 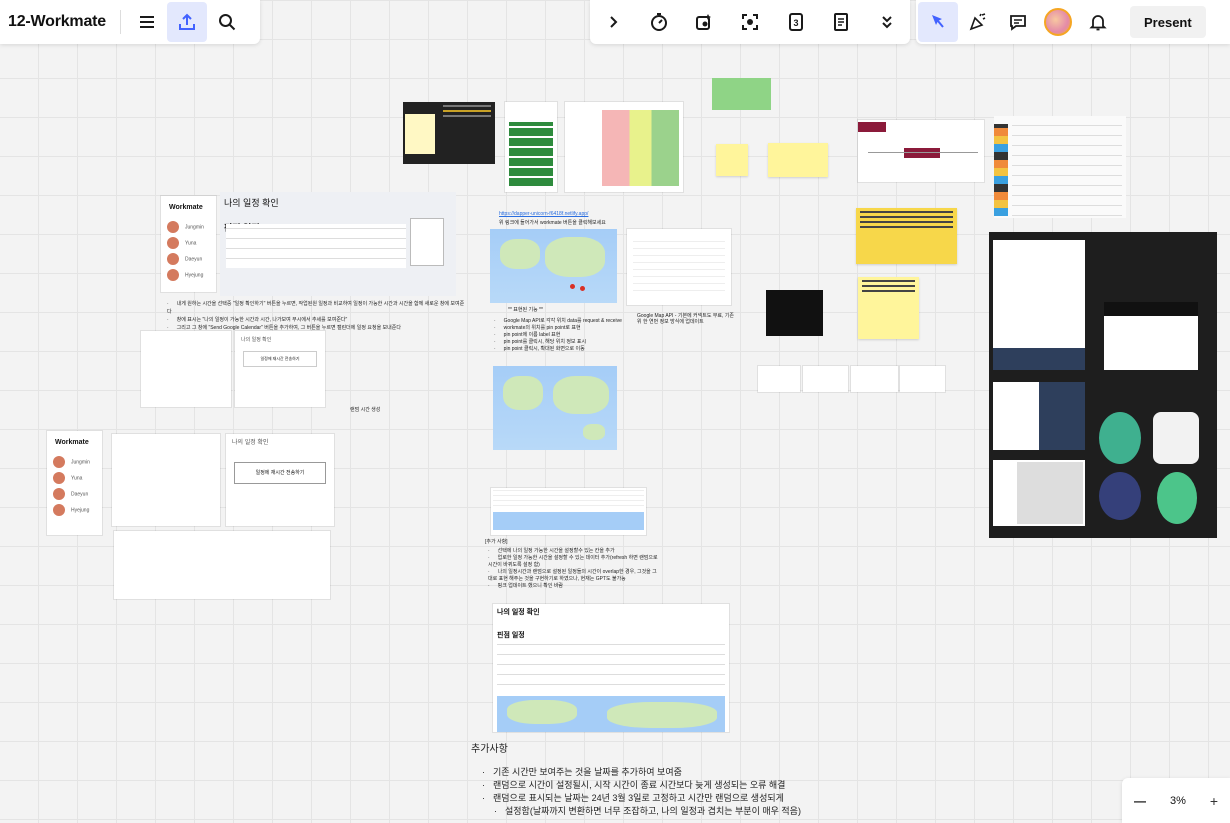 What do you see at coordinates (1001, 170) in the screenshot?
I see `color-legend` at bounding box center [1001, 170].